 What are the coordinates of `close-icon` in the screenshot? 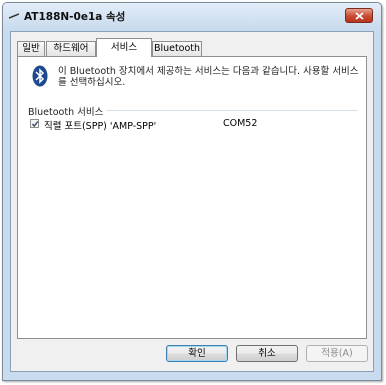 It's located at (359, 16).